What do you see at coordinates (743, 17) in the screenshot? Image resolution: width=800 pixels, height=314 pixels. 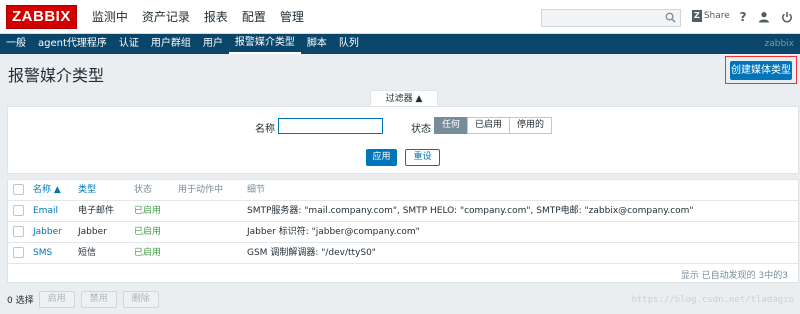 I see `help-icon: ?` at bounding box center [743, 17].